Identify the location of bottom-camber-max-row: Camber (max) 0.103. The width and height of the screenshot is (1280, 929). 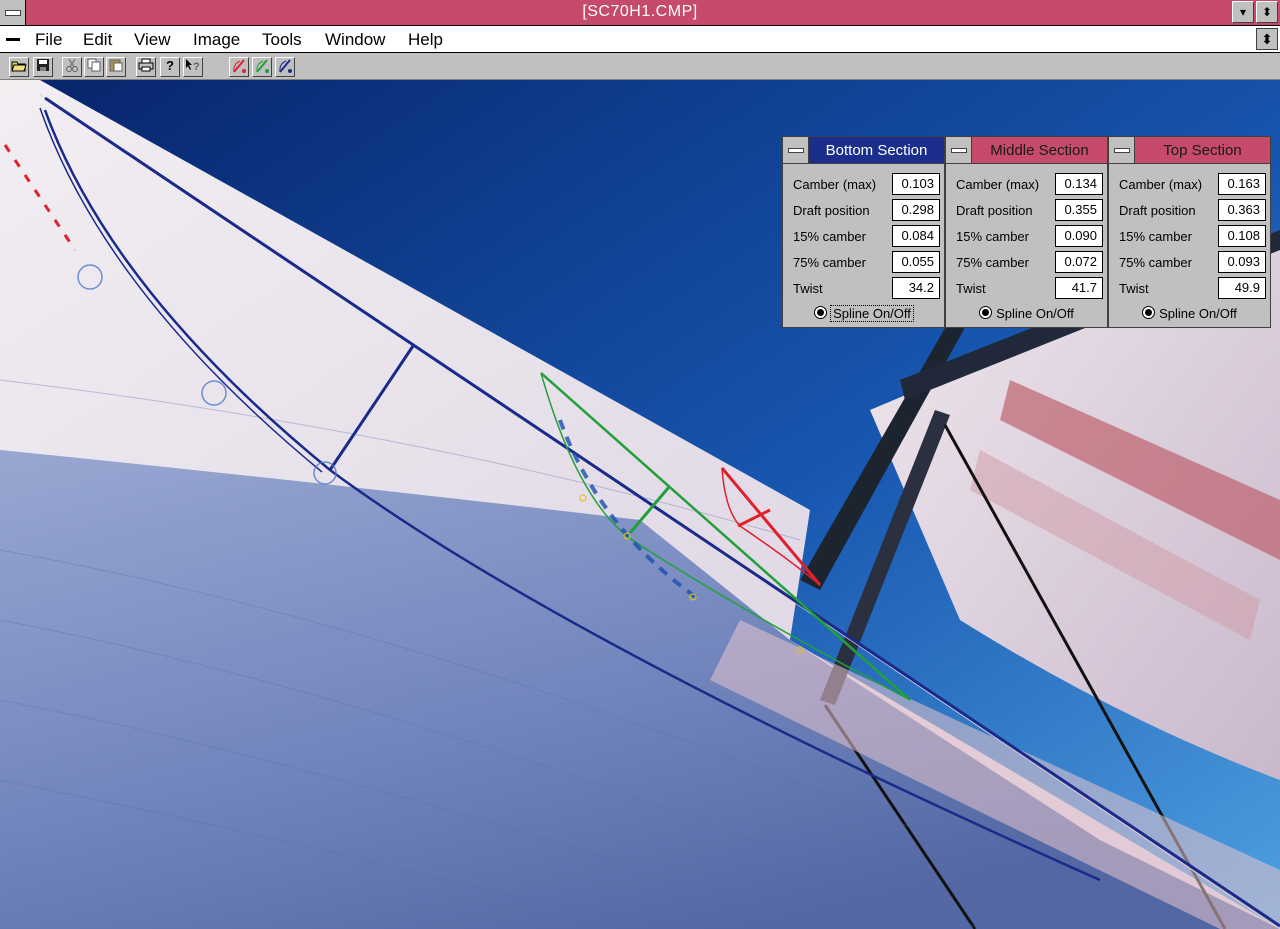
(866, 185).